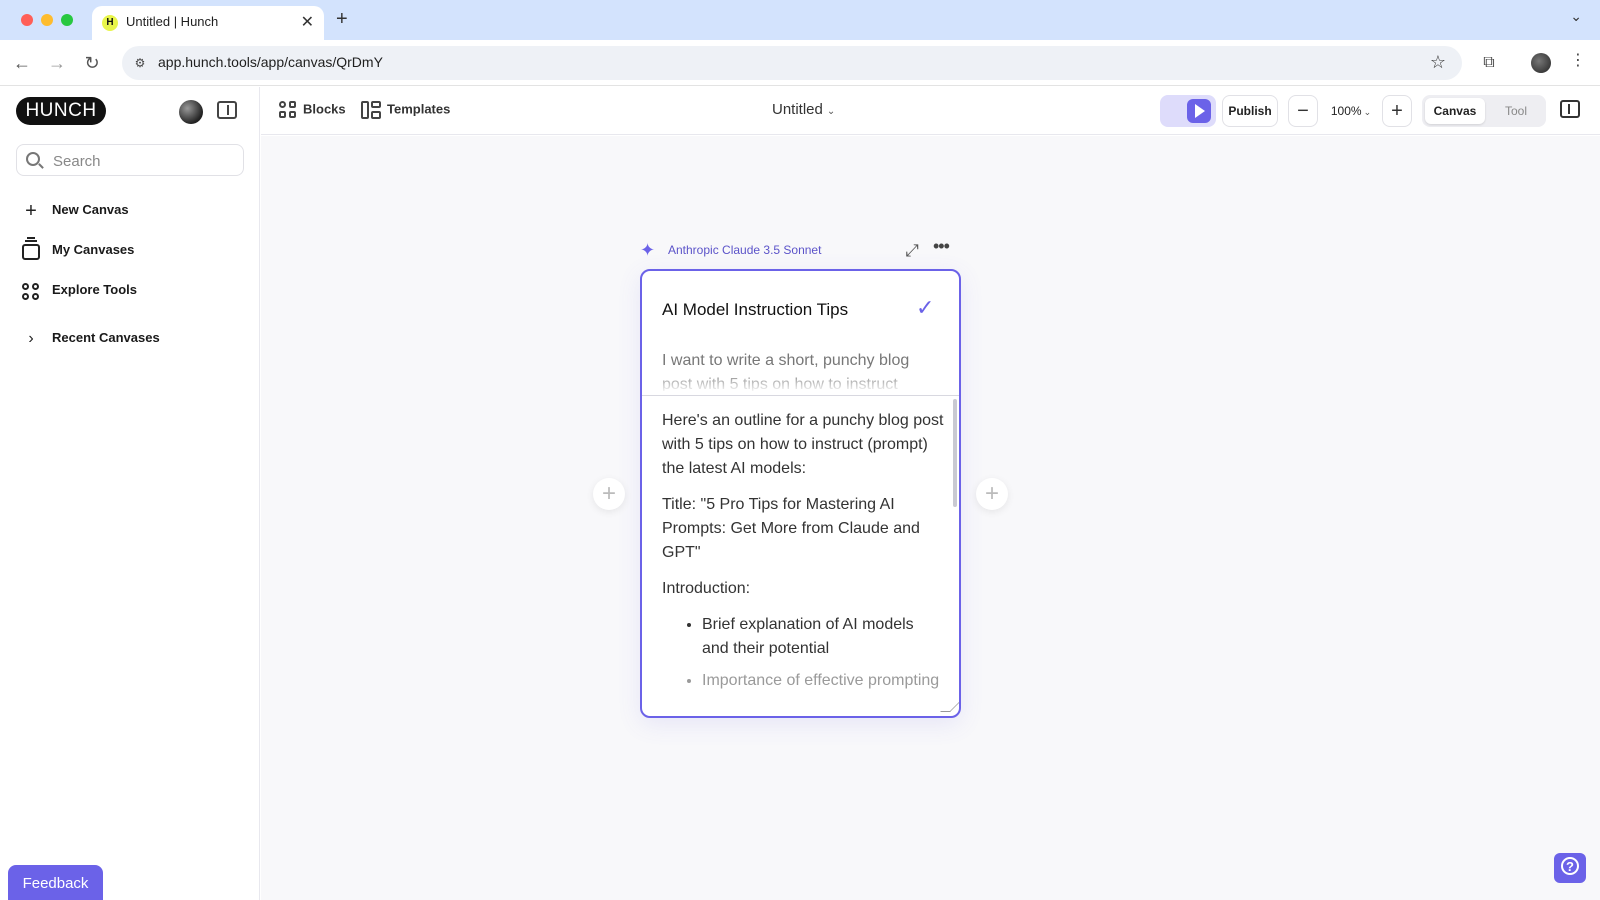  I want to click on zoom-out-button: −, so click(1303, 111).